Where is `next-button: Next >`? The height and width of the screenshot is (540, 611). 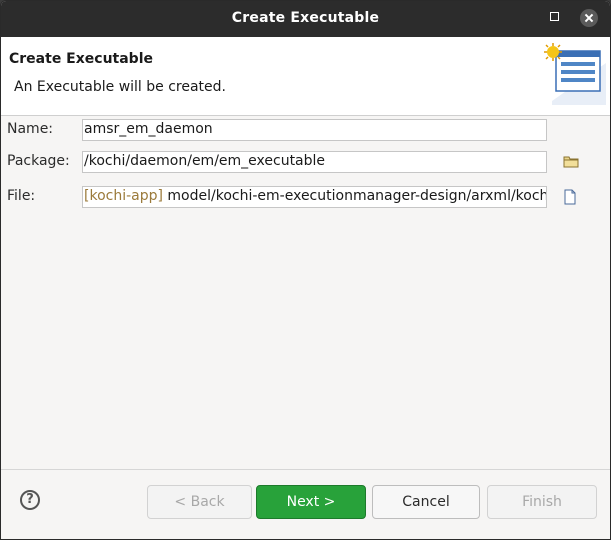 next-button: Next > is located at coordinates (311, 502).